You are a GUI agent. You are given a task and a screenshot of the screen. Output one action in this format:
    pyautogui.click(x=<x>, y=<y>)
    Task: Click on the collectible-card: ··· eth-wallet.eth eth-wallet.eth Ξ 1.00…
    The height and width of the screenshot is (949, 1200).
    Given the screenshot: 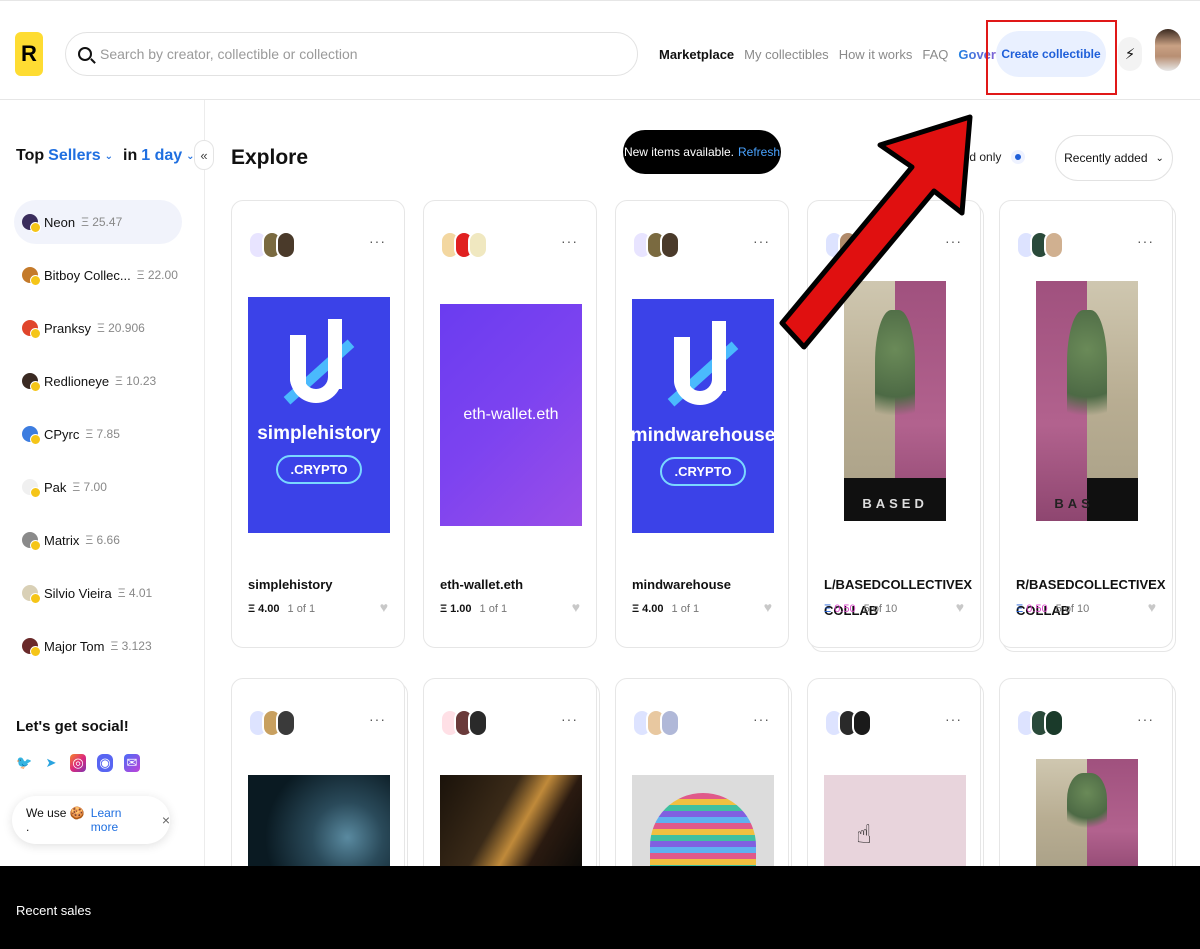 What is the action you would take?
    pyautogui.click(x=510, y=424)
    